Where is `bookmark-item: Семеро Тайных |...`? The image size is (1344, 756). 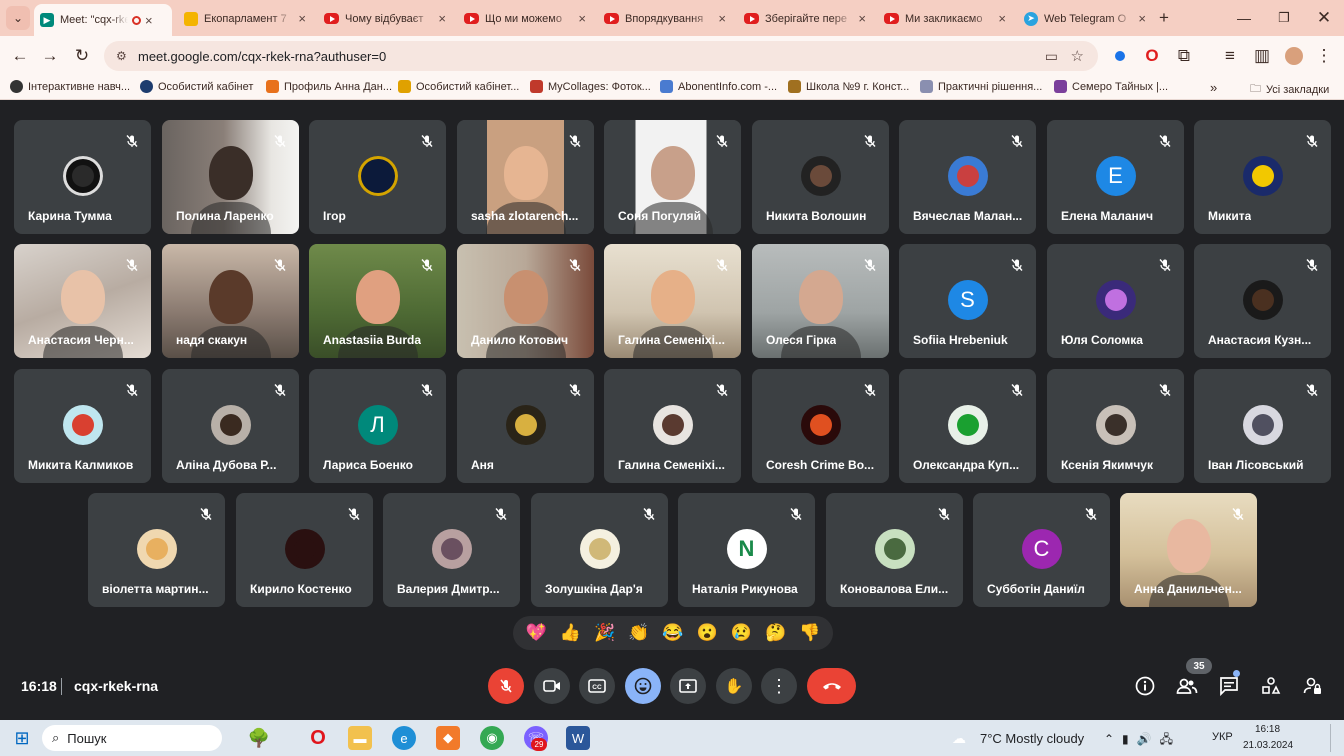 bookmark-item: Семеро Тайных |... is located at coordinates (1111, 86).